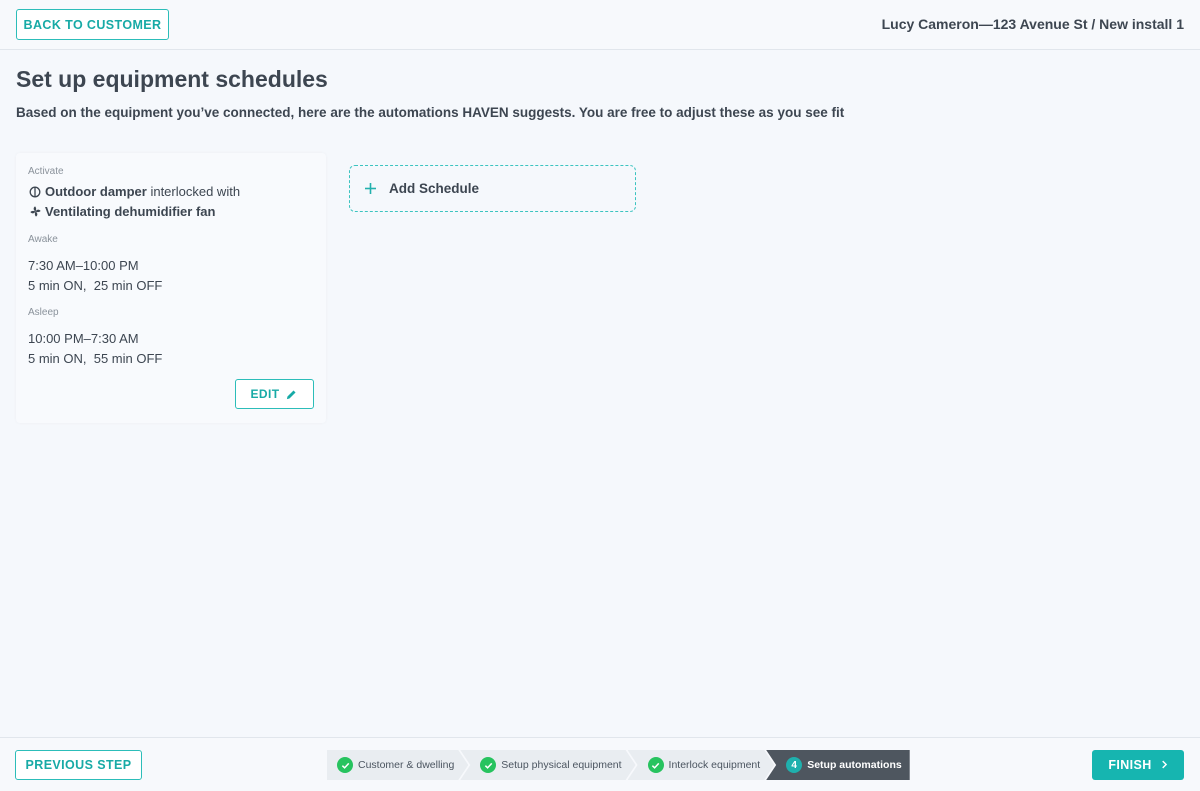 Image resolution: width=1200 pixels, height=791 pixels. What do you see at coordinates (370, 189) in the screenshot?
I see `plus-icon` at bounding box center [370, 189].